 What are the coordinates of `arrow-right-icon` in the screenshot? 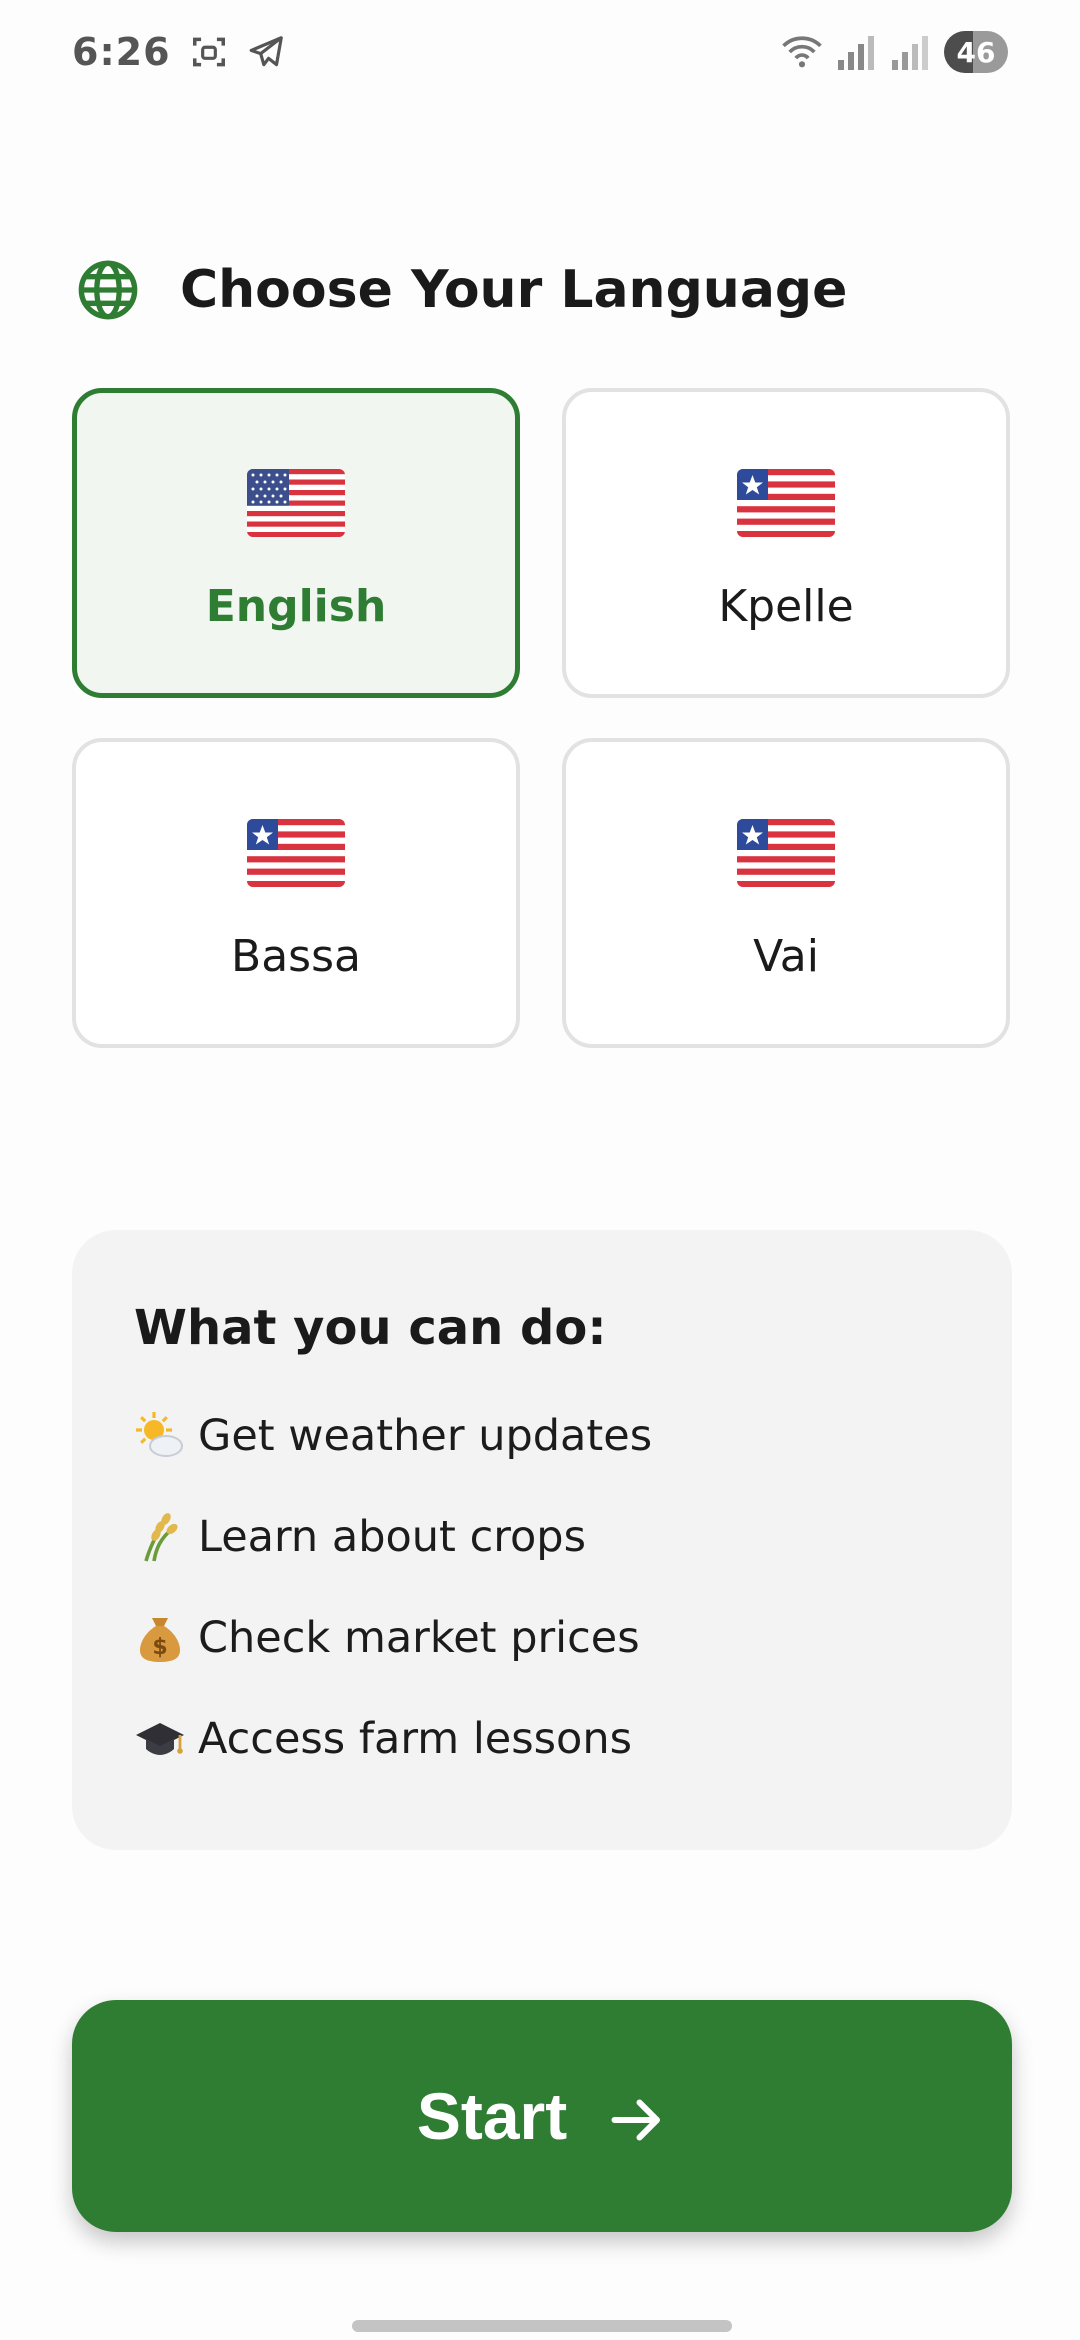 It's located at (636, 2120).